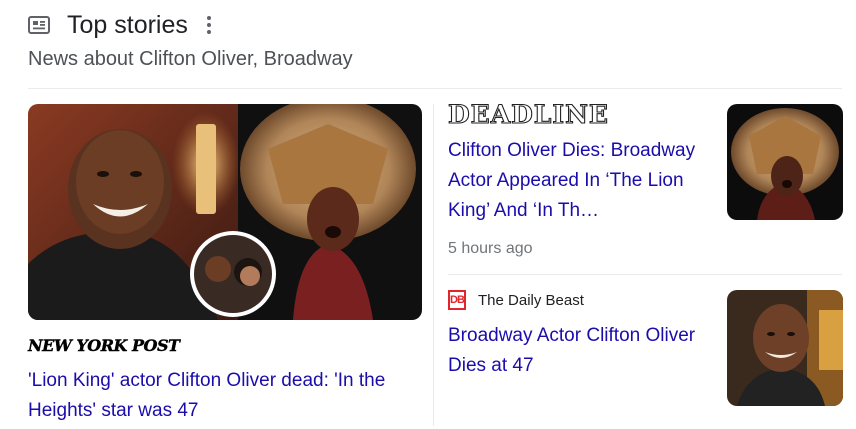 The width and height of the screenshot is (856, 429). I want to click on newspaper-icon, so click(39, 25).